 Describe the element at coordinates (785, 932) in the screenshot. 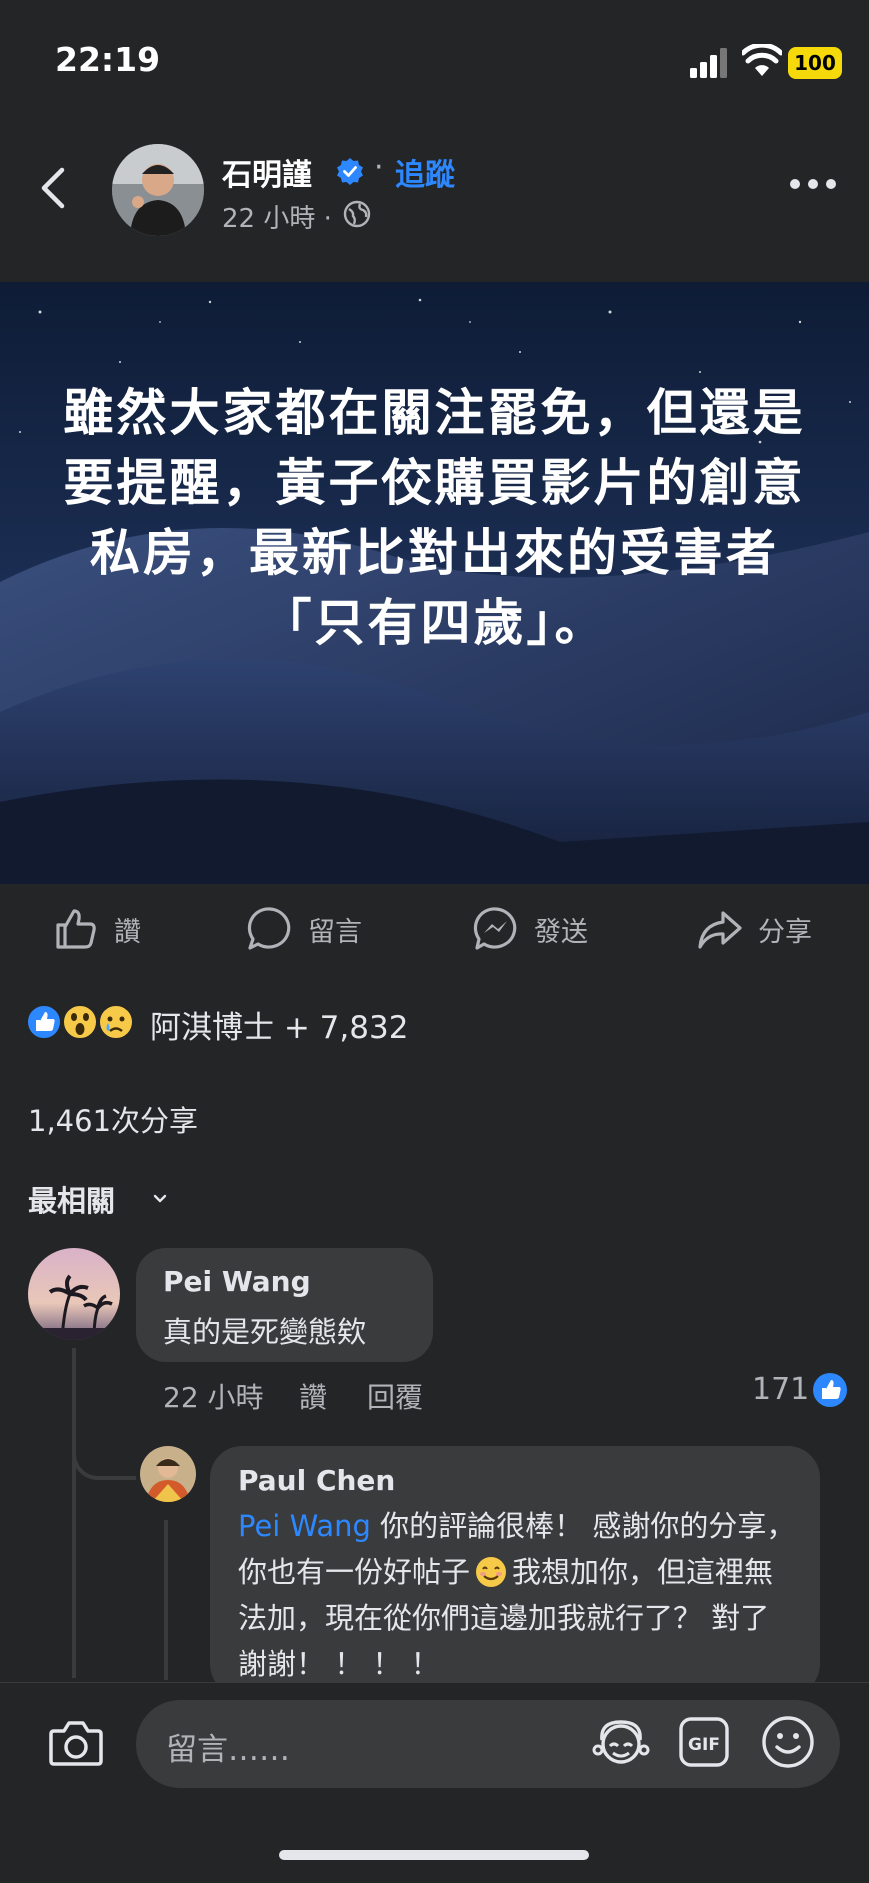

I see `share-label: 分享` at that location.